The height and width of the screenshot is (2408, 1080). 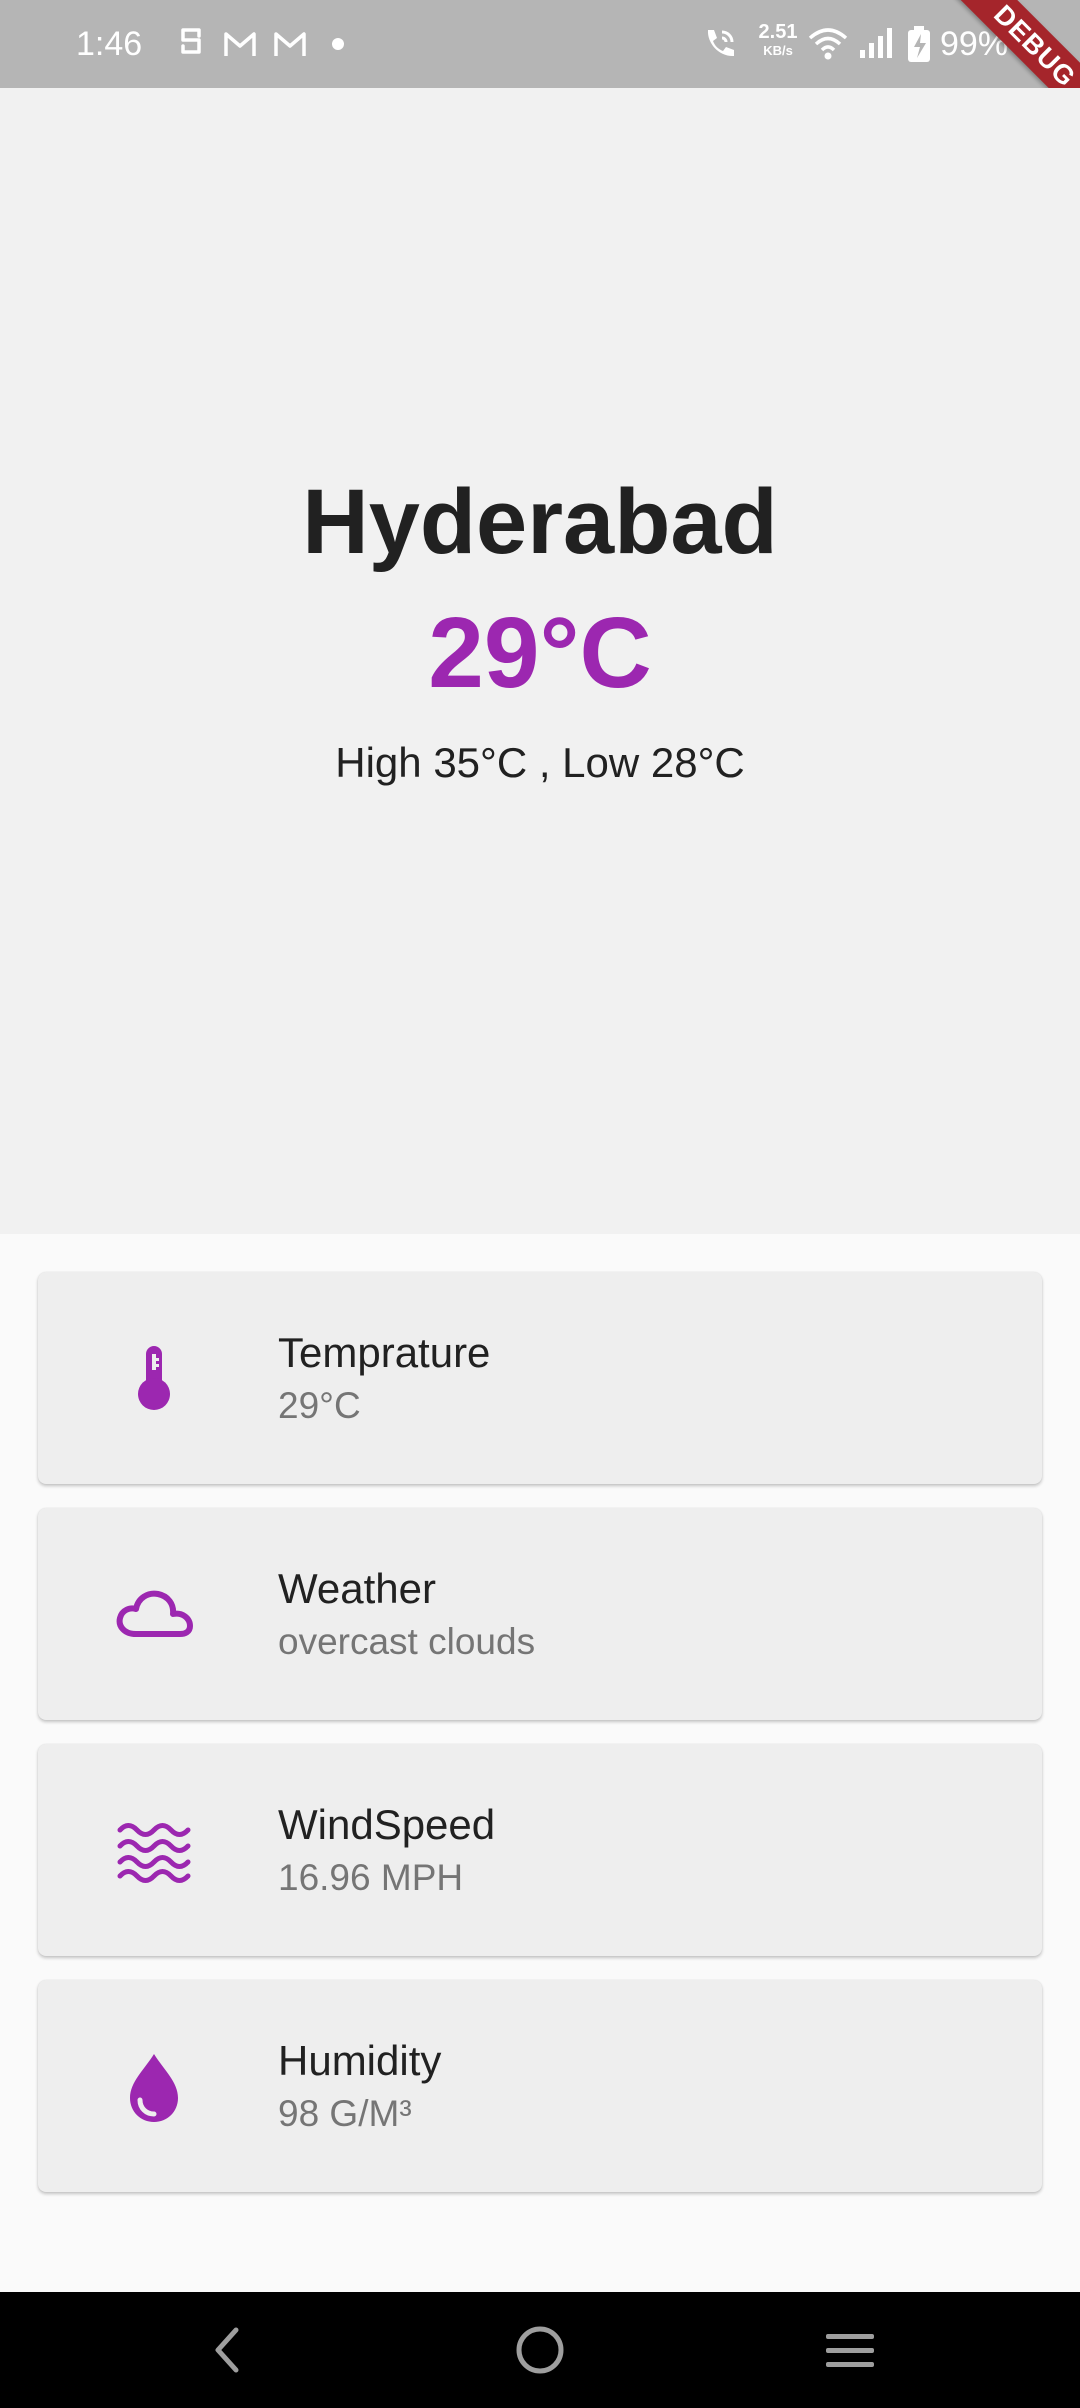 What do you see at coordinates (778, 50) in the screenshot?
I see `net-speed-unit: KB/s` at bounding box center [778, 50].